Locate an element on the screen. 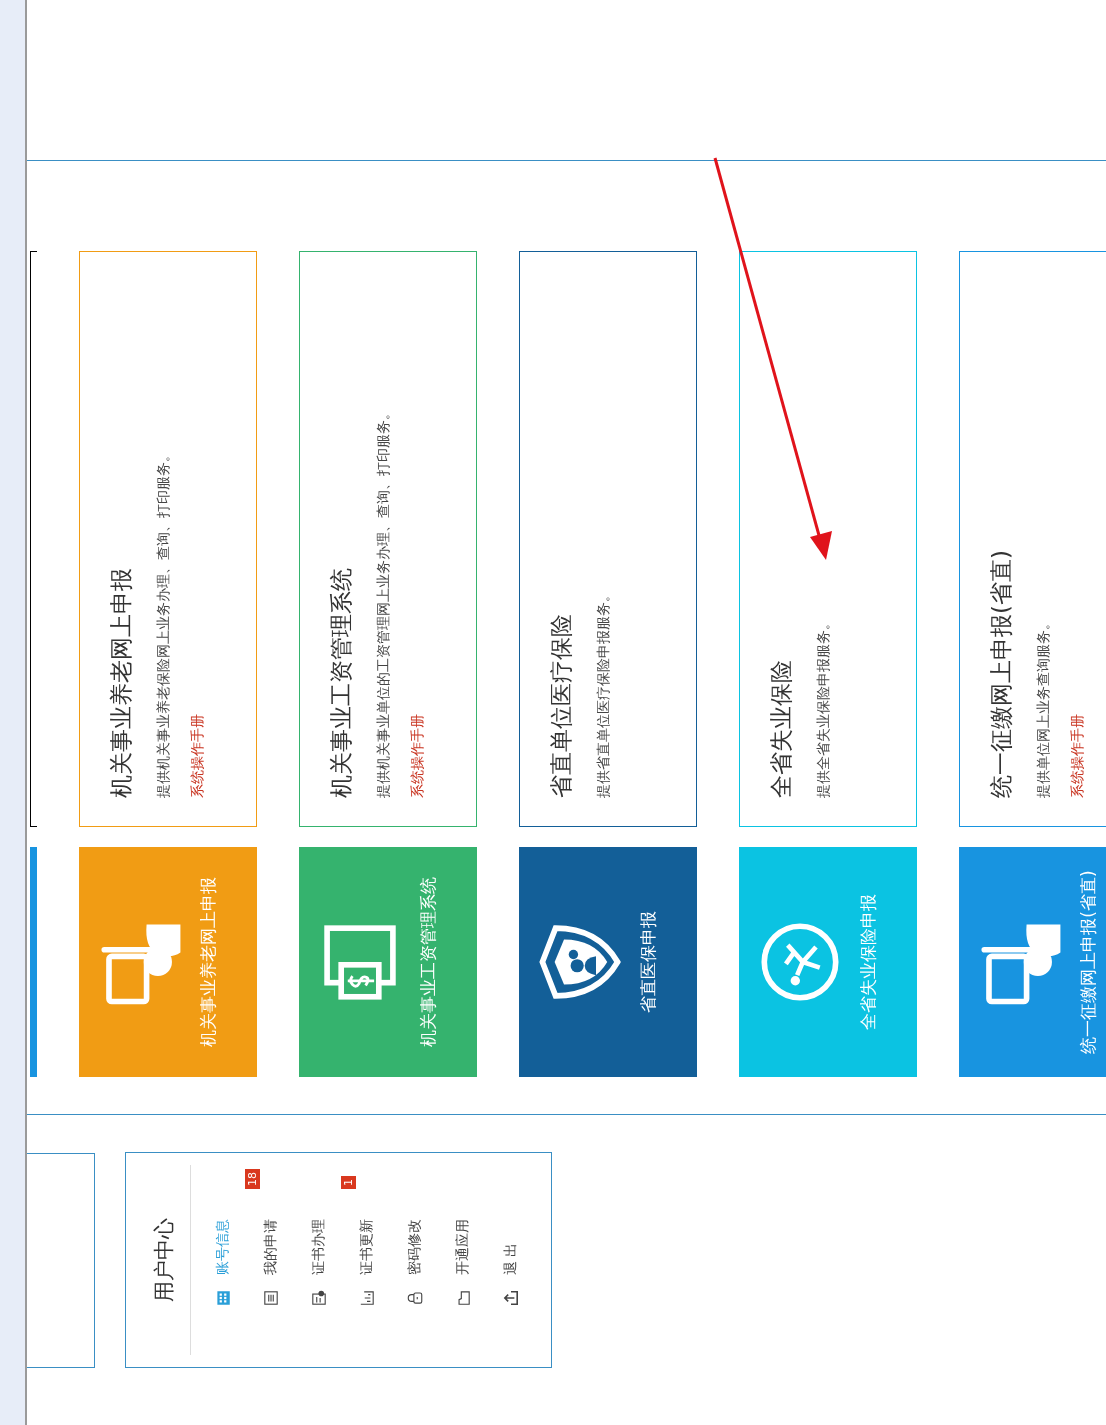 Image resolution: width=1106 pixels, height=1425 pixels. service-title: 统一征缴网上申报(省直) is located at coordinates (1001, 673).